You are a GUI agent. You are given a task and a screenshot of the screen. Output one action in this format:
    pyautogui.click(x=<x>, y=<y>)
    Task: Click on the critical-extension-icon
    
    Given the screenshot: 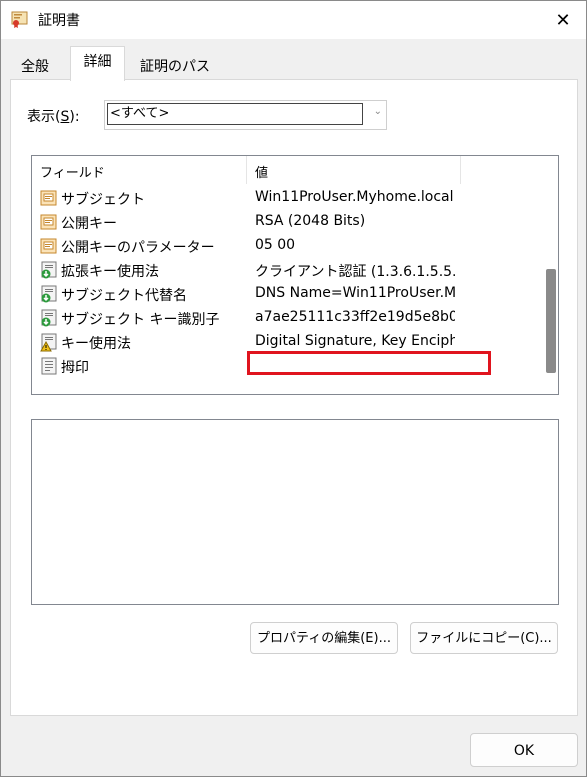 What is the action you would take?
    pyautogui.click(x=48, y=342)
    